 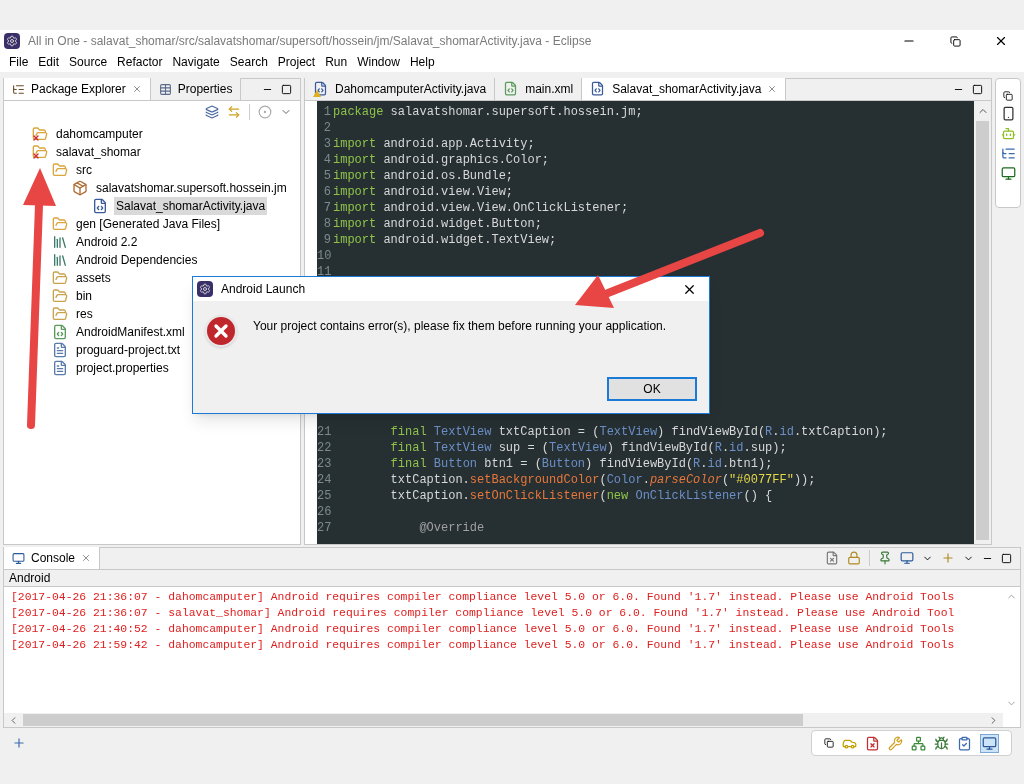 What do you see at coordinates (128, 350) in the screenshot?
I see `tree-item: proguard-project.txt` at bounding box center [128, 350].